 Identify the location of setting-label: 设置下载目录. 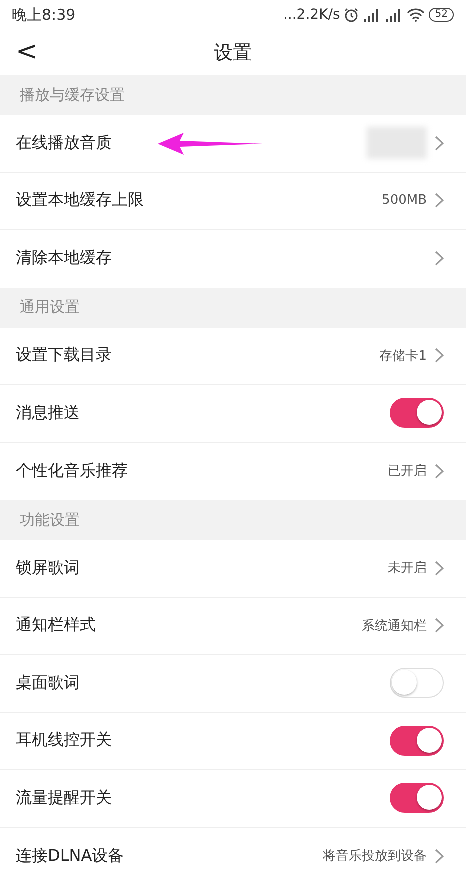
(198, 355).